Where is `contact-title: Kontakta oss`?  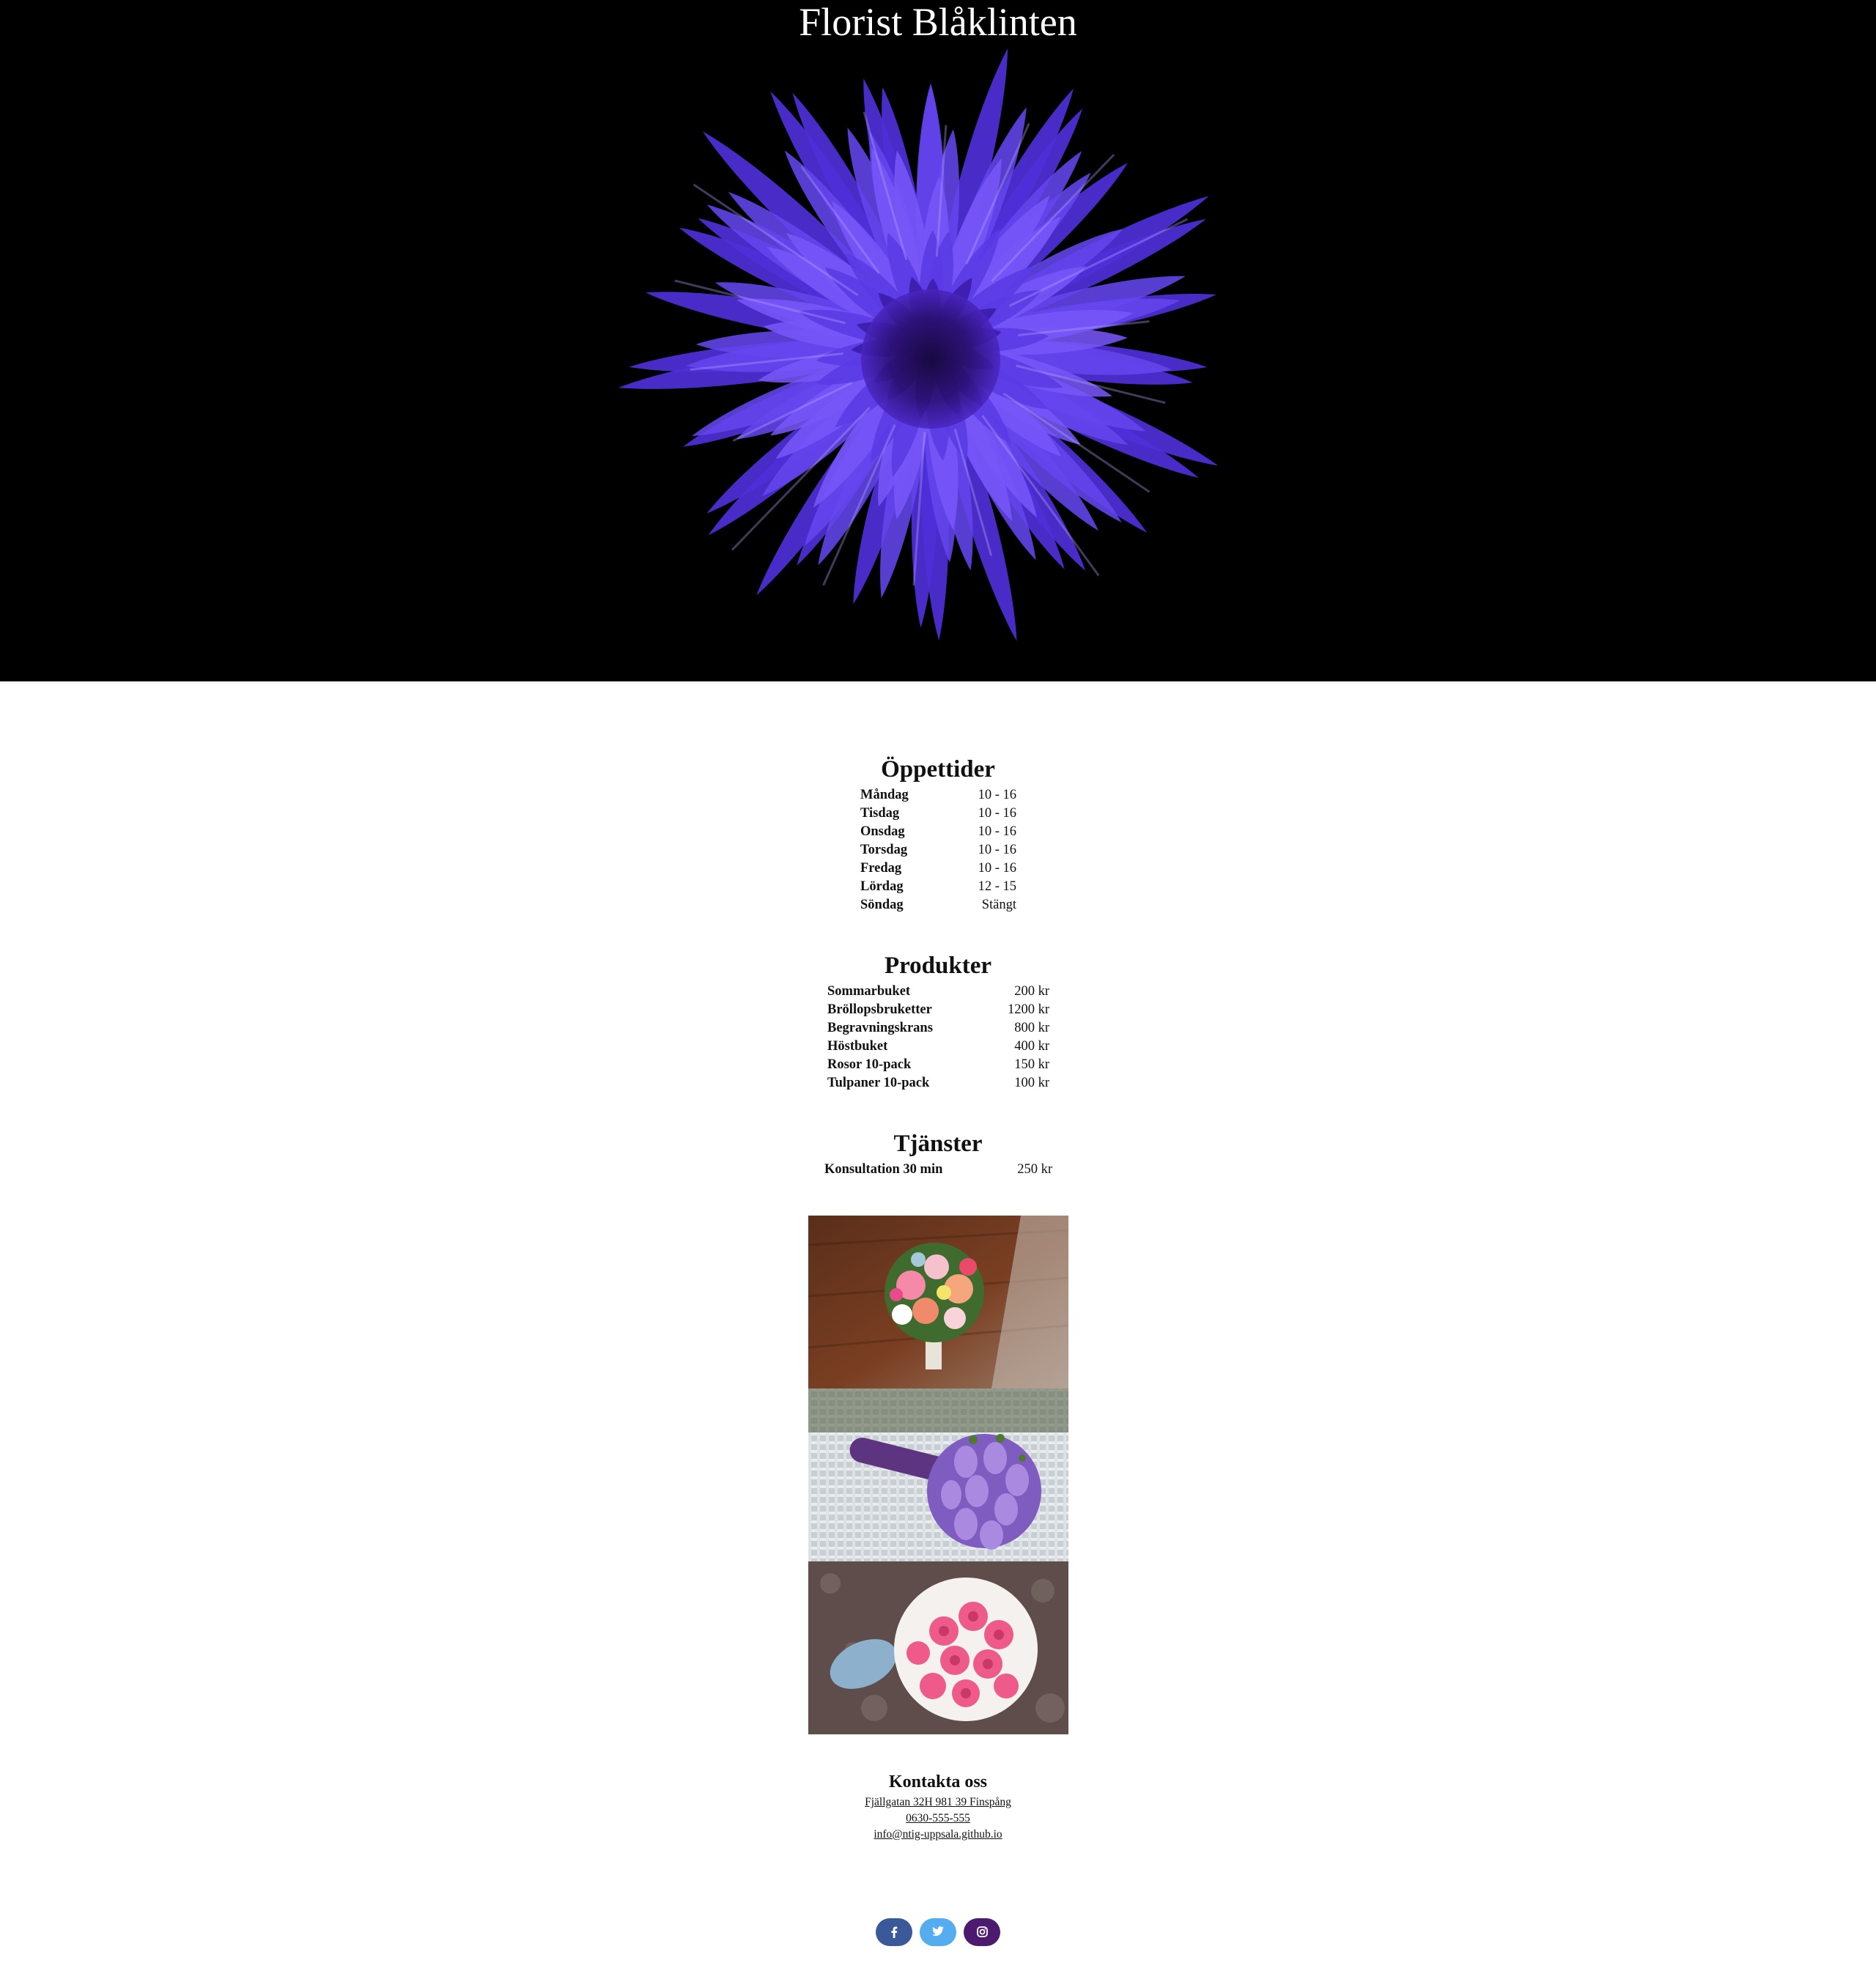 contact-title: Kontakta oss is located at coordinates (938, 1782).